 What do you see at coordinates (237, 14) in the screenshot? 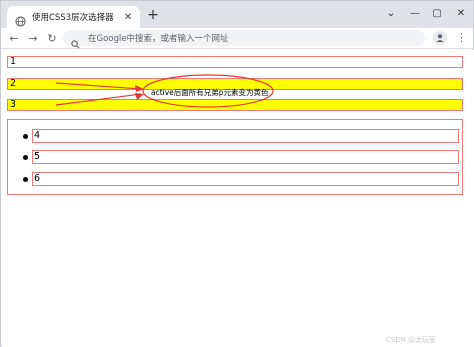
I see `tab-strip: 使用CSS3层次选择器 ✕ + ⌄ — ▢ ✕` at bounding box center [237, 14].